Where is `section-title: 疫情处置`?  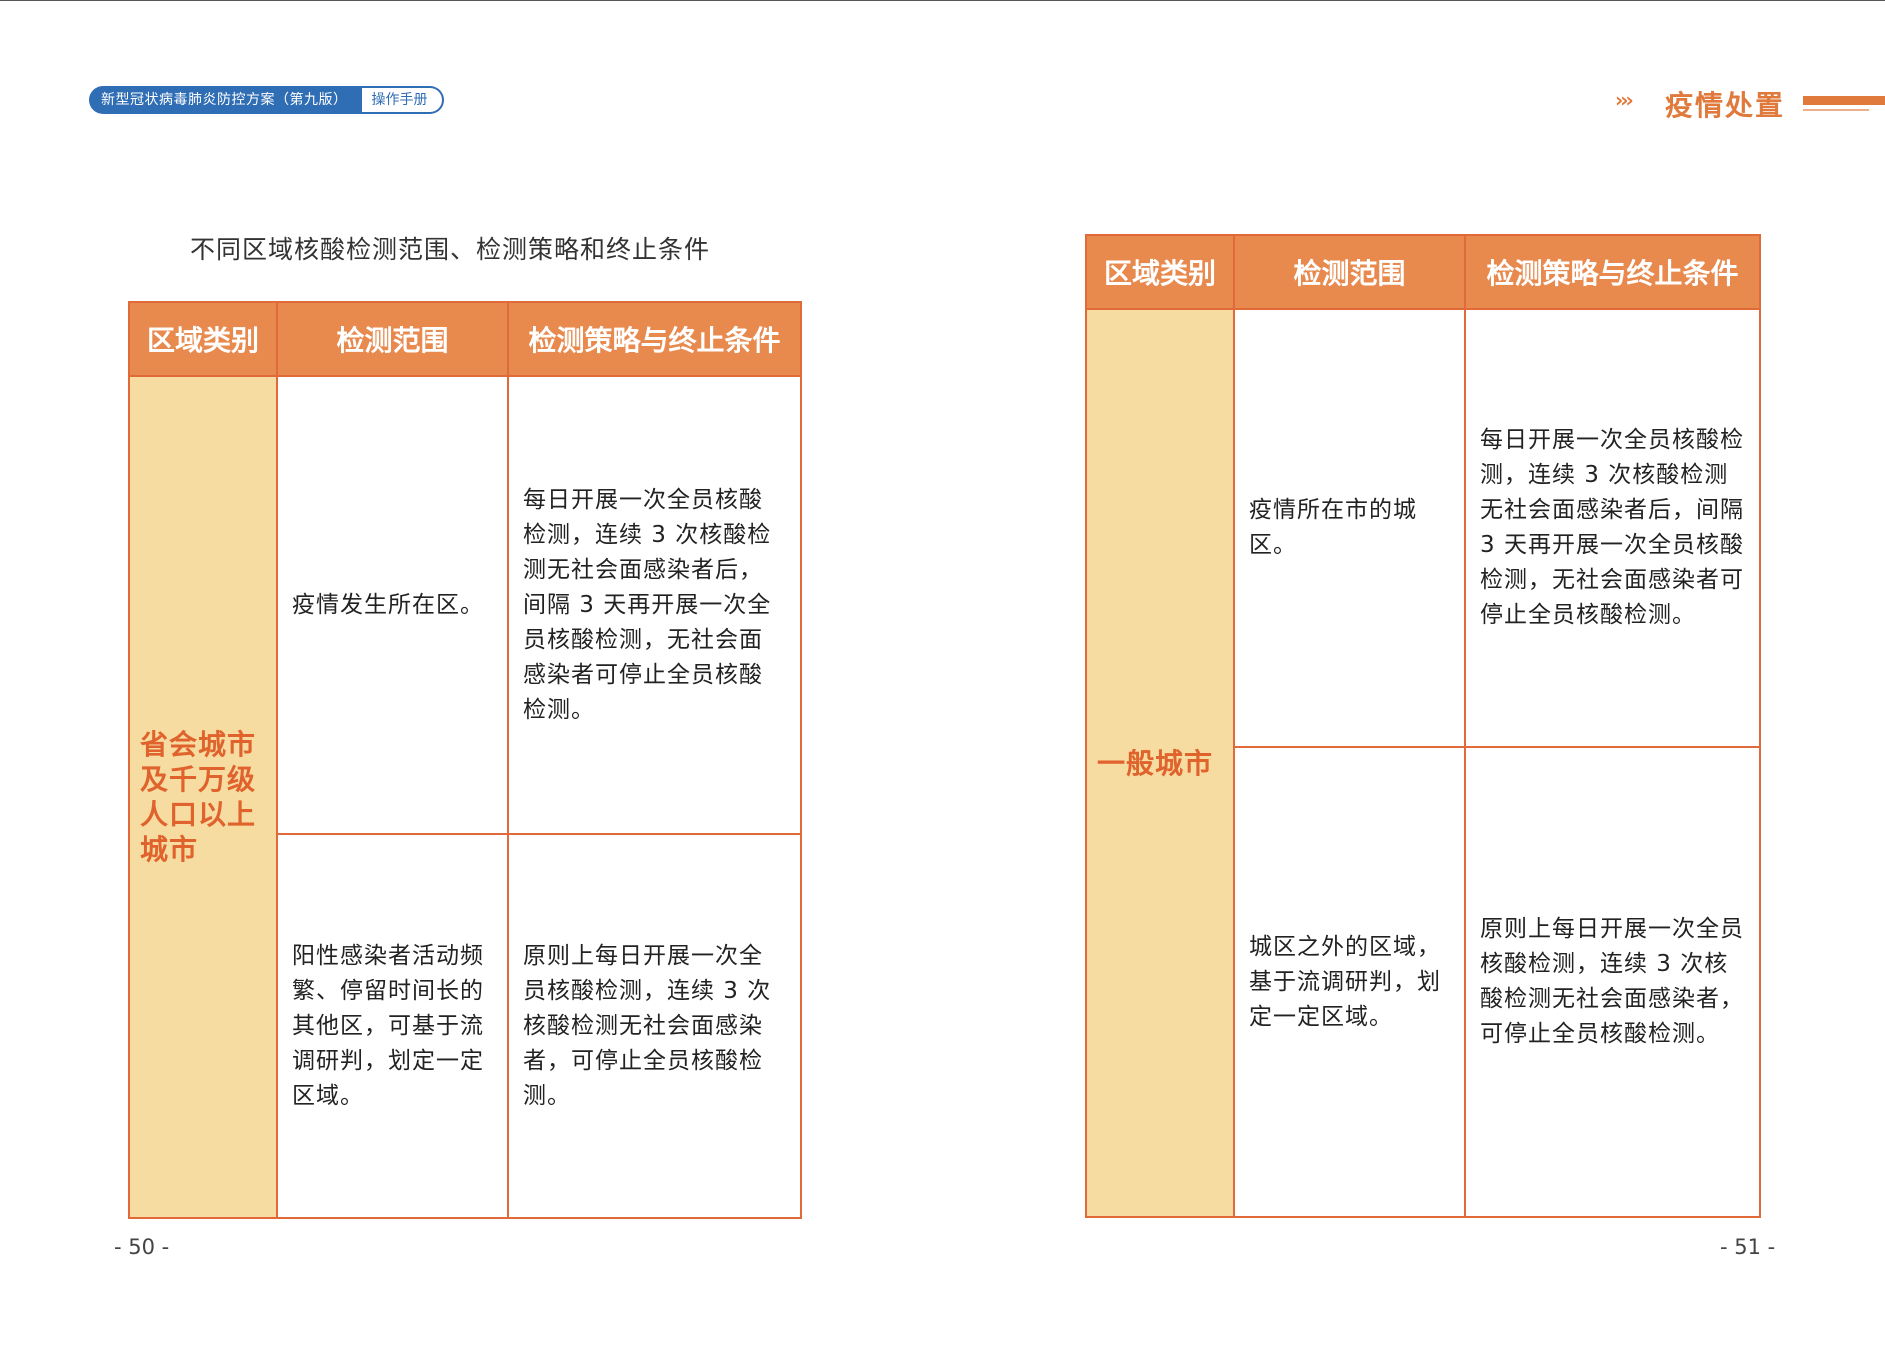 section-title: 疫情处置 is located at coordinates (1725, 105).